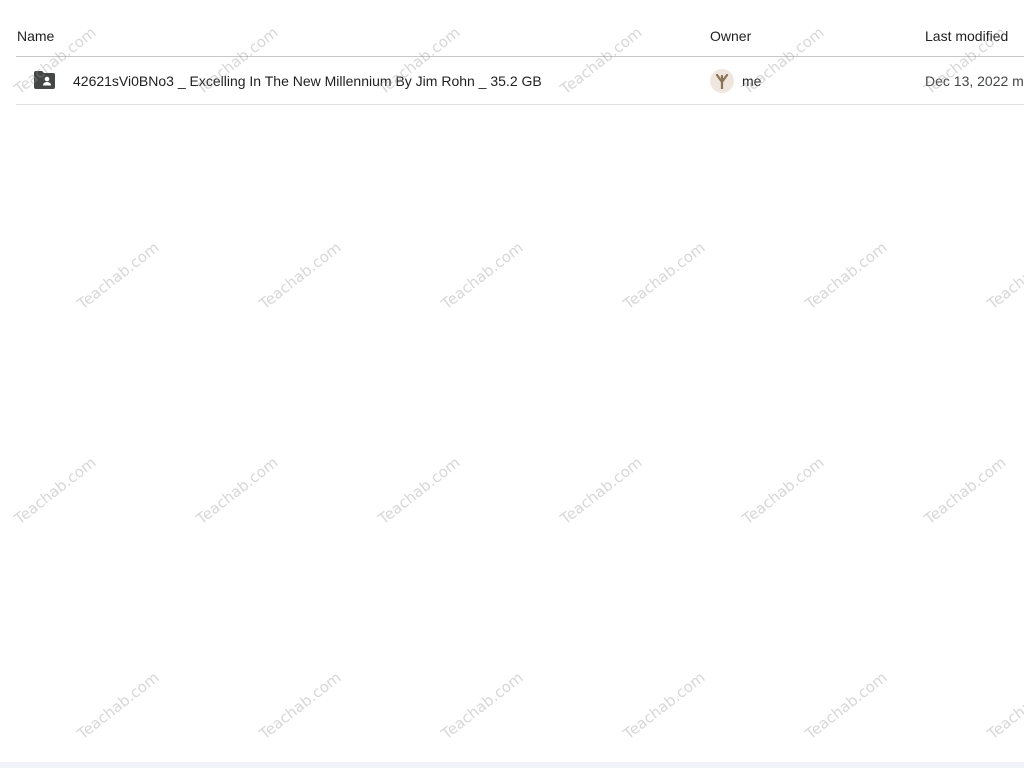  Describe the element at coordinates (512, 765) in the screenshot. I see `bottom-bar` at that location.